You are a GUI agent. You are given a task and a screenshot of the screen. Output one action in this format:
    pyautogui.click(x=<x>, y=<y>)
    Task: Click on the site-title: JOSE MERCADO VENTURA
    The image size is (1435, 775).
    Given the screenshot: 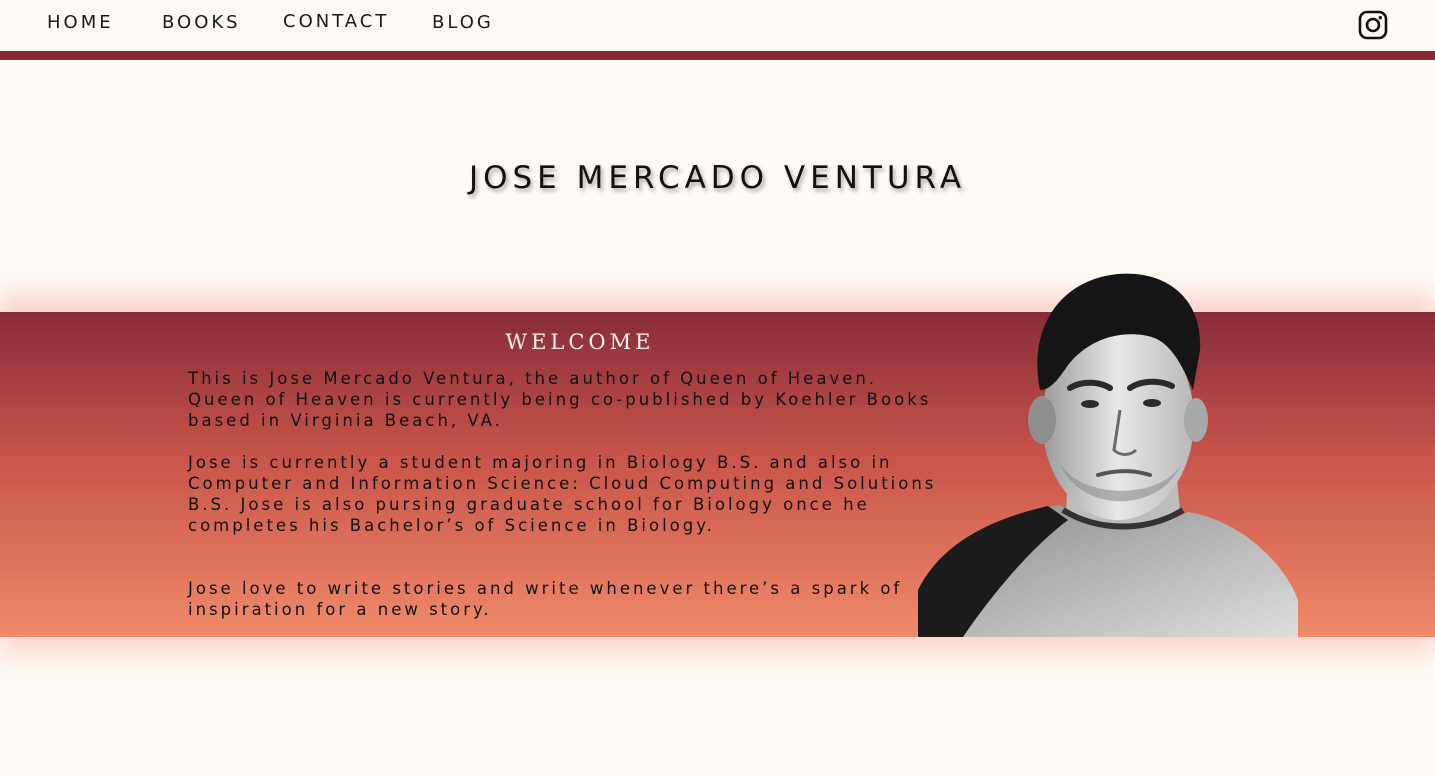 What is the action you would take?
    pyautogui.click(x=717, y=178)
    